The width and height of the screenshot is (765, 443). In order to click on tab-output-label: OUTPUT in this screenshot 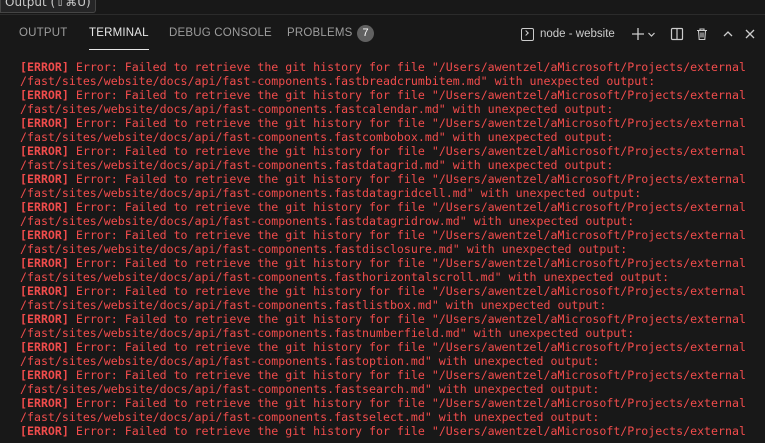, I will do `click(43, 33)`.